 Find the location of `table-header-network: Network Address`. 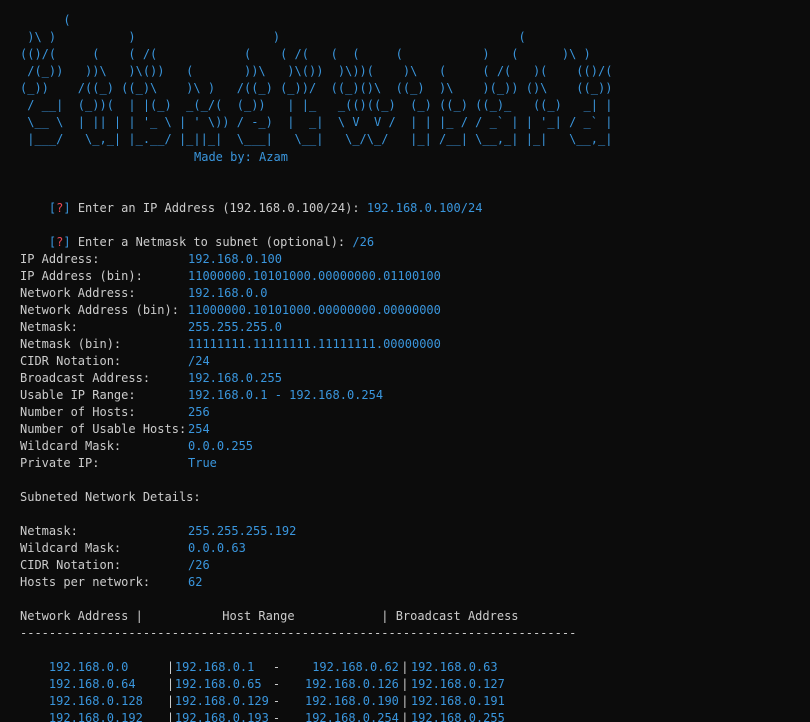

table-header-network: Network Address is located at coordinates (78, 616).